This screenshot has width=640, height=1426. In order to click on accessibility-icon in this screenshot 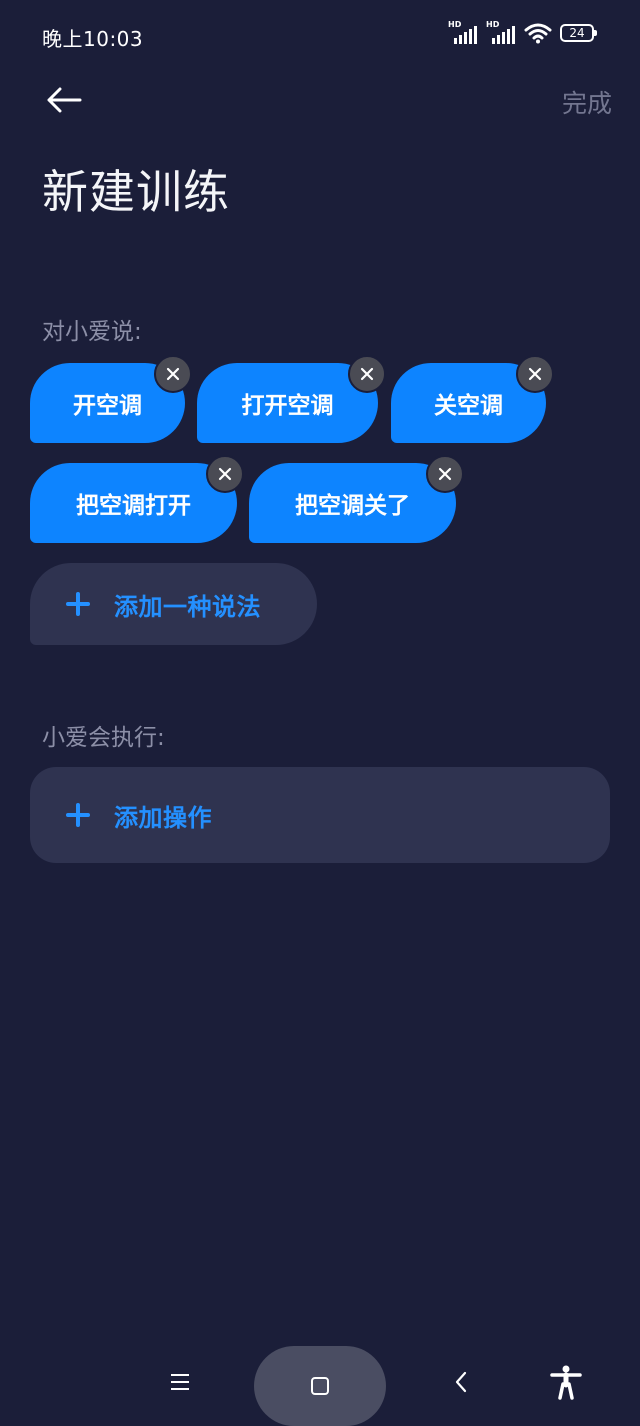, I will do `click(566, 1382)`.